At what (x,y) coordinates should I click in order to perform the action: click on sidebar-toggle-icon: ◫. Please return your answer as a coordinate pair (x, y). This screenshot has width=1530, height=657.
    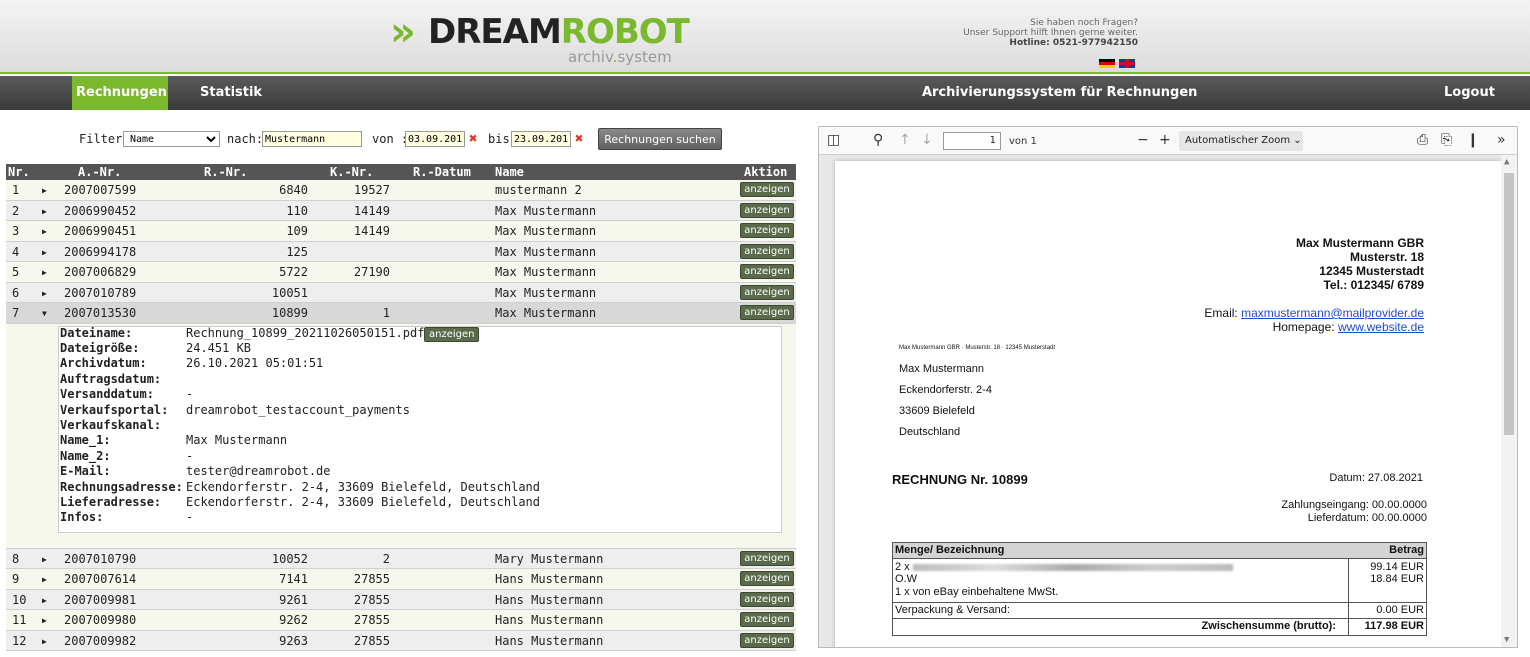
    Looking at the image, I should click on (833, 140).